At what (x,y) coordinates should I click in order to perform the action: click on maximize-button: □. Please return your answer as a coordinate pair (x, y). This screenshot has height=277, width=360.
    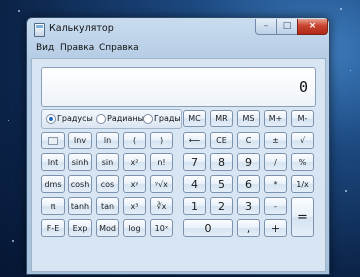
    Looking at the image, I should click on (287, 27).